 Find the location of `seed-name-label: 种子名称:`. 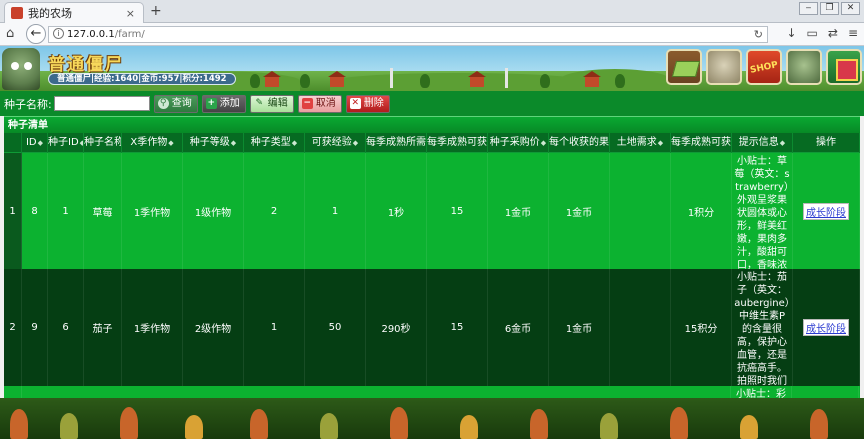

seed-name-label: 种子名称: is located at coordinates (28, 104).